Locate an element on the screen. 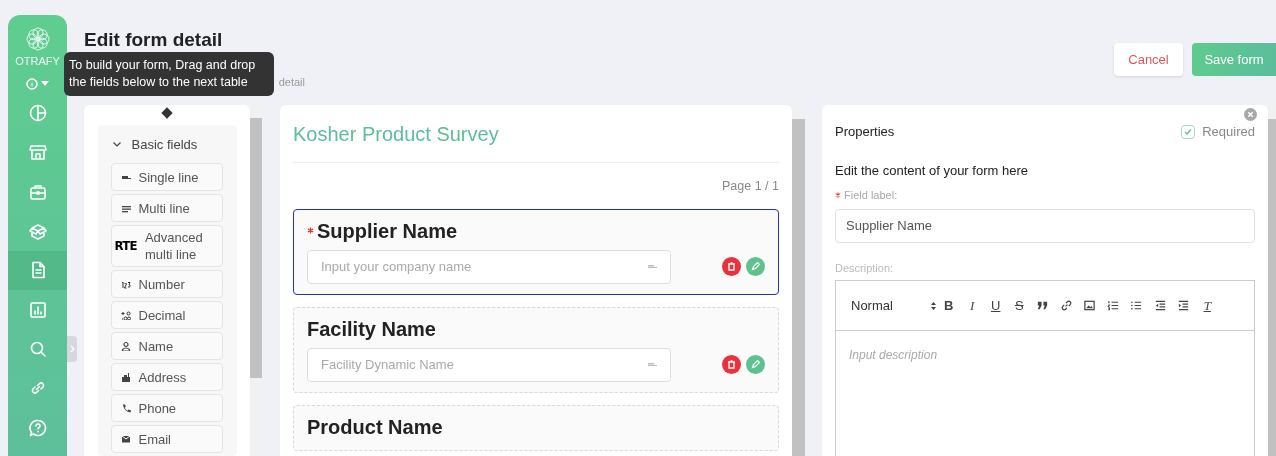 The image size is (1276, 456). section-header: Basic fields is located at coordinates (167, 144).